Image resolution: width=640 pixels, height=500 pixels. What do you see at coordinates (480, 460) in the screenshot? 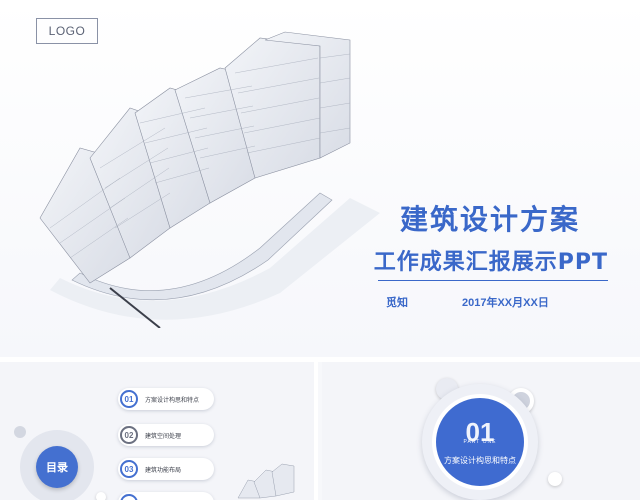
I see `part-title: 方案设计构思和特点` at bounding box center [480, 460].